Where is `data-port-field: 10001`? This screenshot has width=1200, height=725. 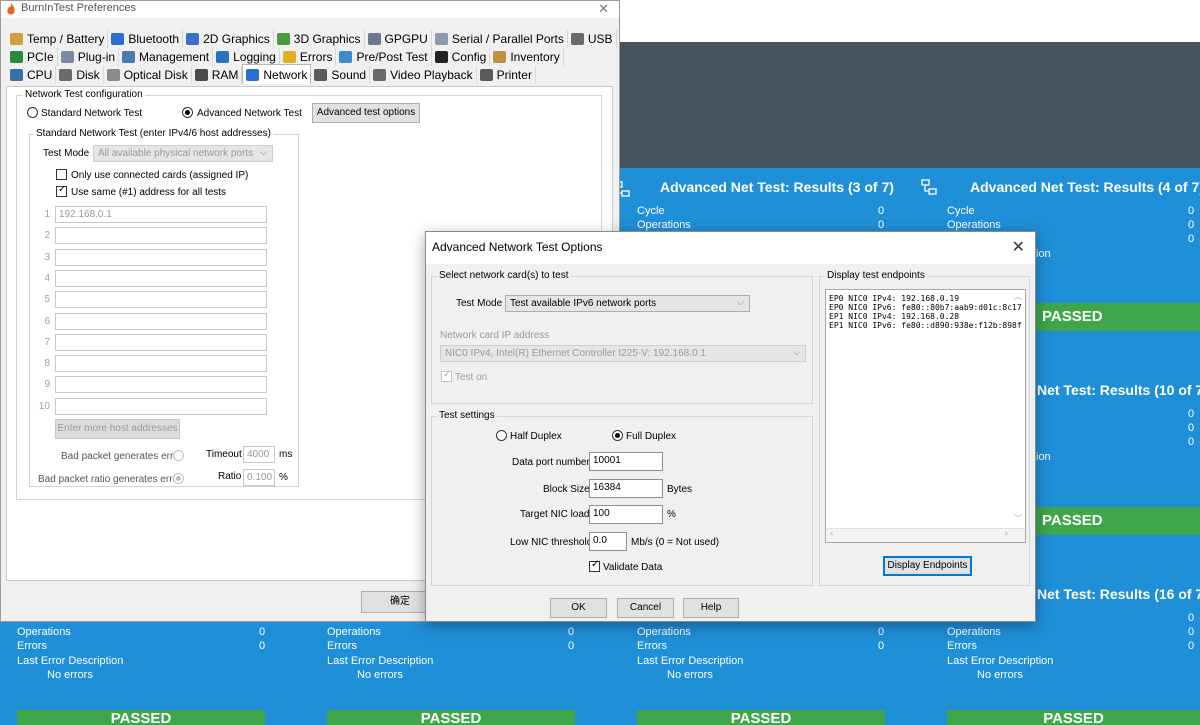
data-port-field: 10001 is located at coordinates (626, 461).